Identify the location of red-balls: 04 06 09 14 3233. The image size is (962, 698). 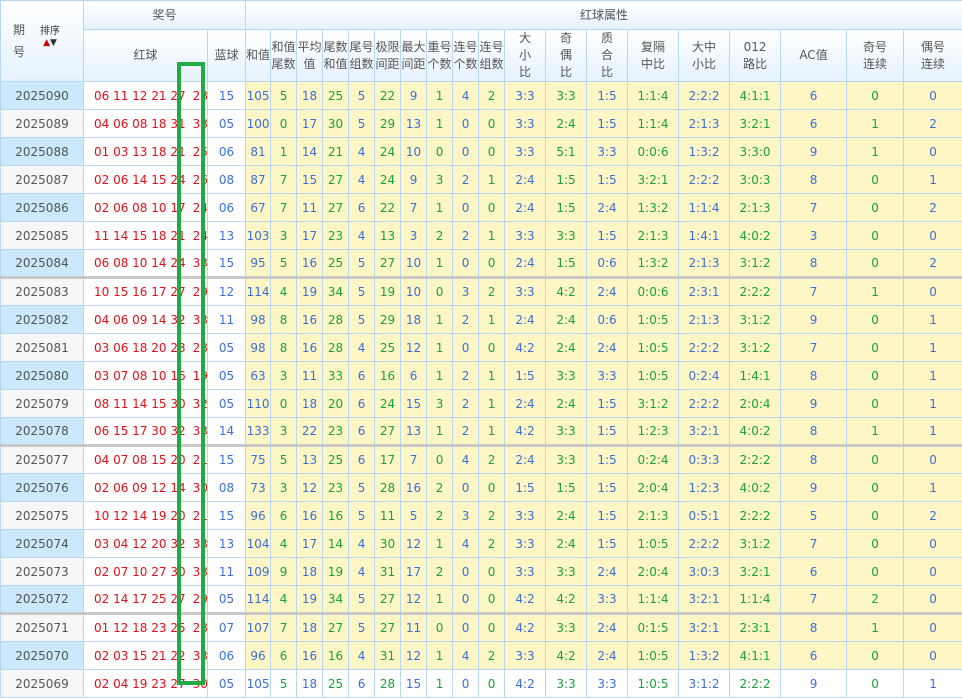
(146, 320).